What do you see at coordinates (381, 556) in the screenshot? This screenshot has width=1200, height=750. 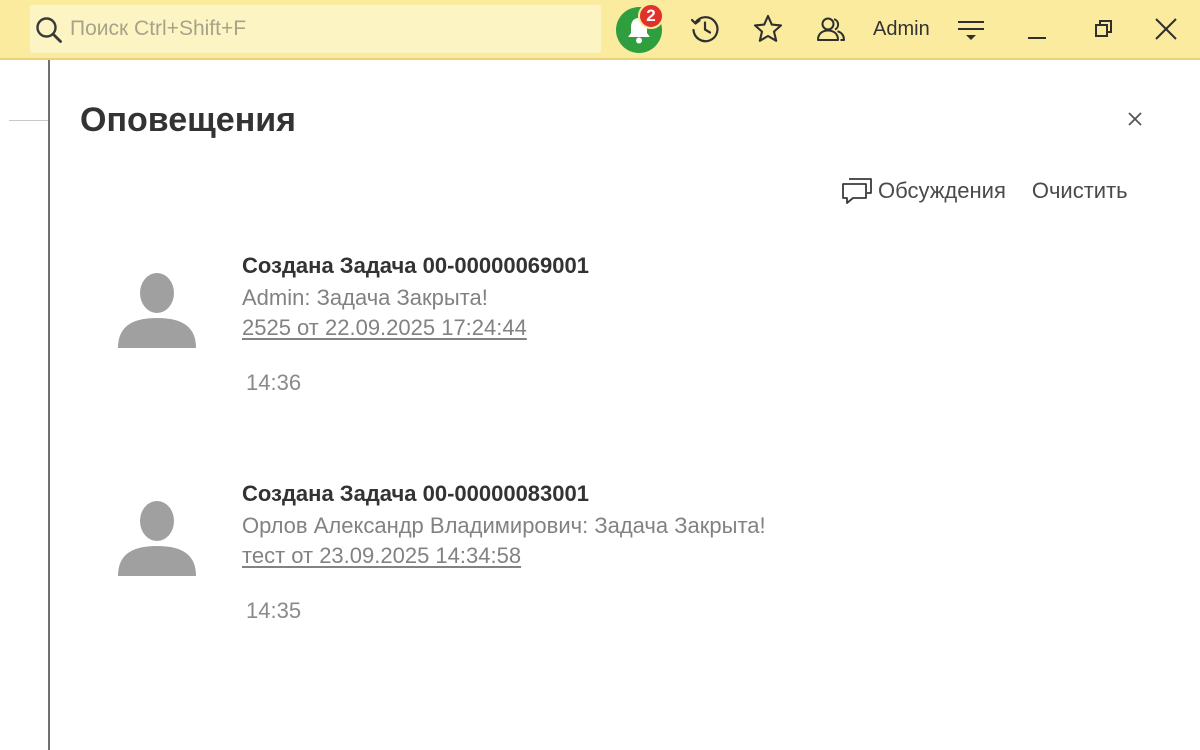 I see `notification-link: тест от 23.09.2025 14:34:58` at bounding box center [381, 556].